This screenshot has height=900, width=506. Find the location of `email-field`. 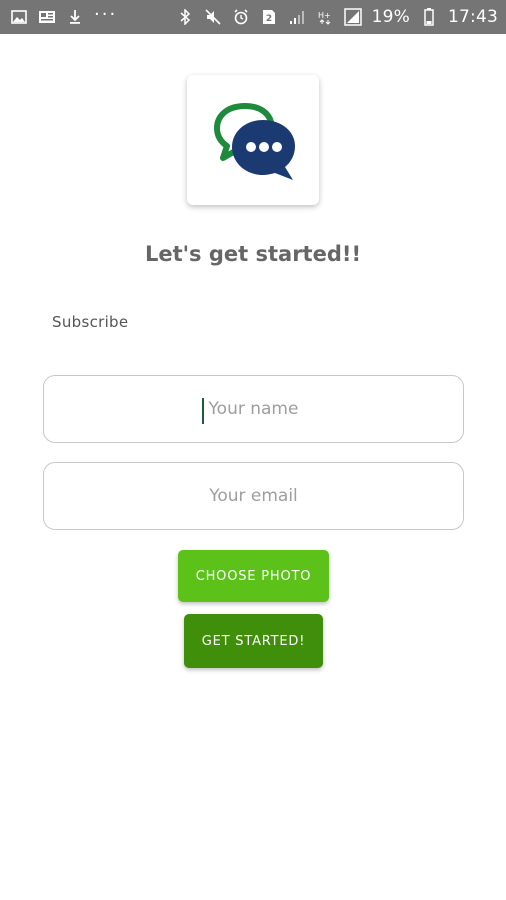

email-field is located at coordinates (253, 496).